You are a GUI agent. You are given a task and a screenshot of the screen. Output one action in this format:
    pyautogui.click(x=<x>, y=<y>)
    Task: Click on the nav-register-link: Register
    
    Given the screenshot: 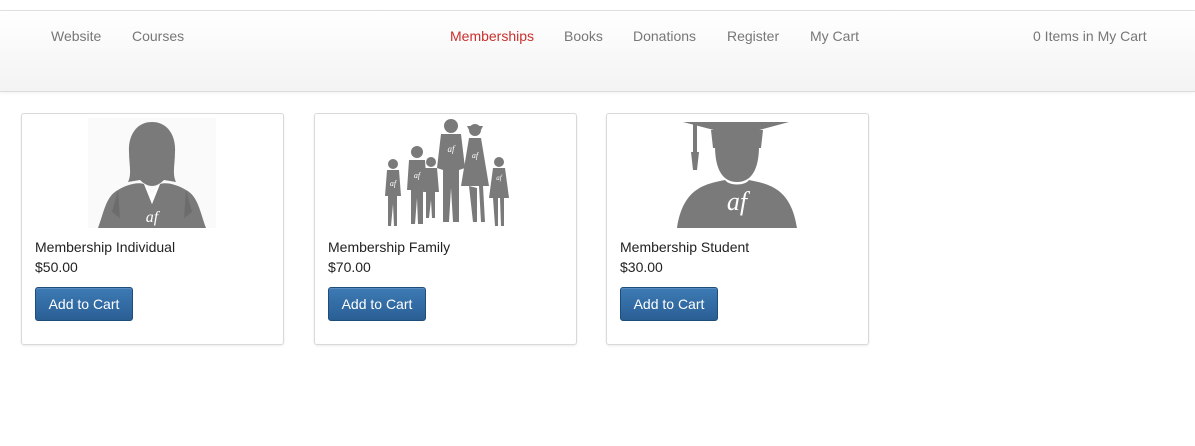 What is the action you would take?
    pyautogui.click(x=753, y=36)
    